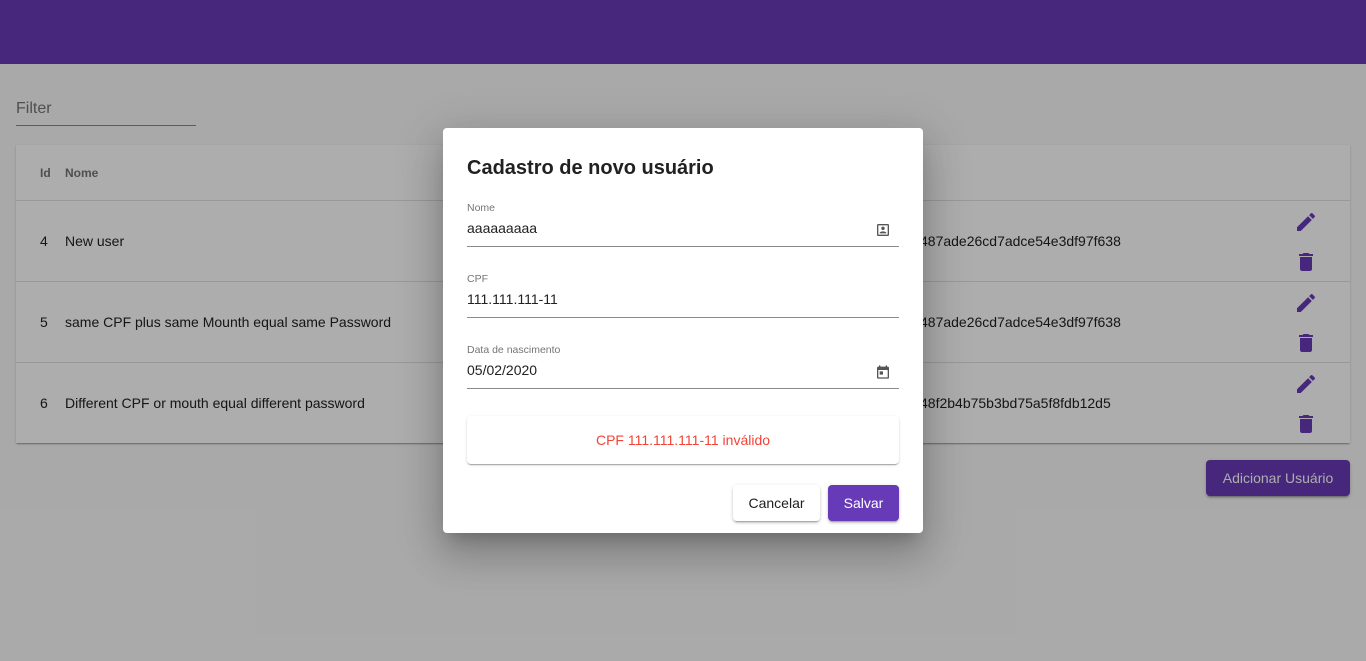  I want to click on cancel-button: Cancelar, so click(776, 503).